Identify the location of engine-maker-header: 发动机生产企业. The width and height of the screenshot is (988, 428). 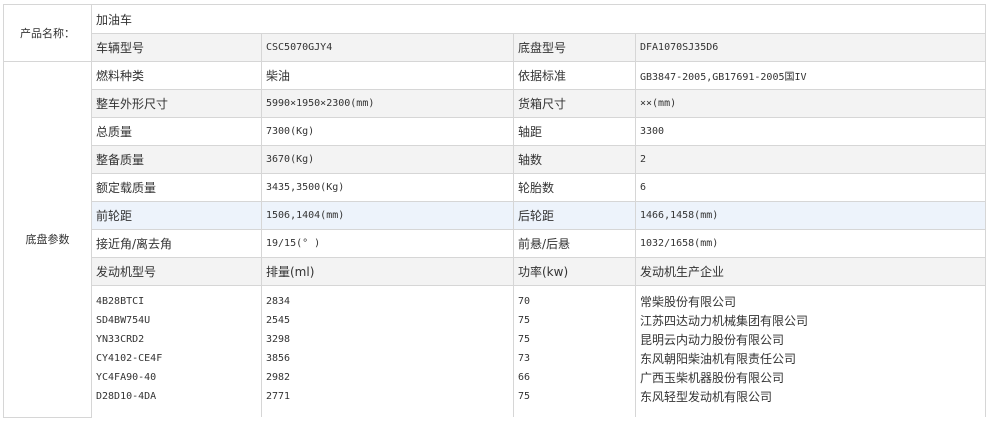
(810, 271).